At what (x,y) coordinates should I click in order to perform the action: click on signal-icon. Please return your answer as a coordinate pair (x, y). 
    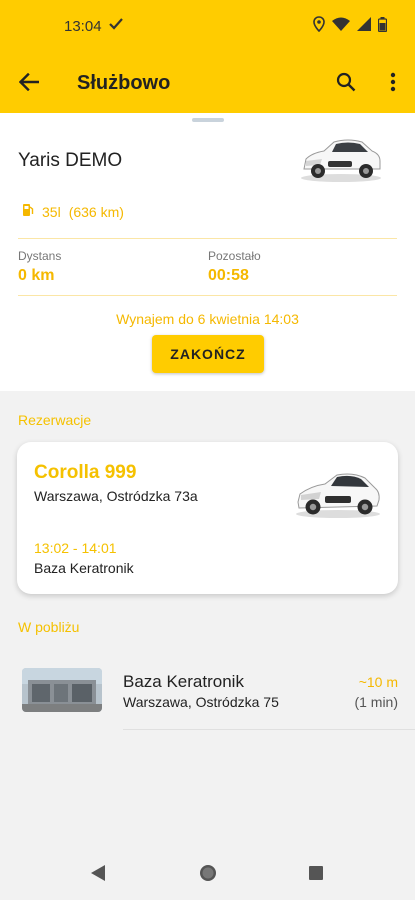
    Looking at the image, I should click on (364, 26).